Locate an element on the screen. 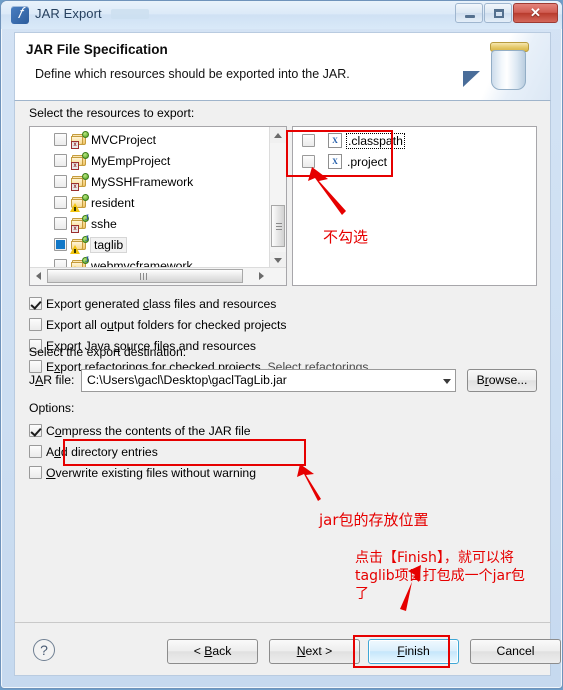 This screenshot has height=690, width=563. title-ghost-text is located at coordinates (130, 14).